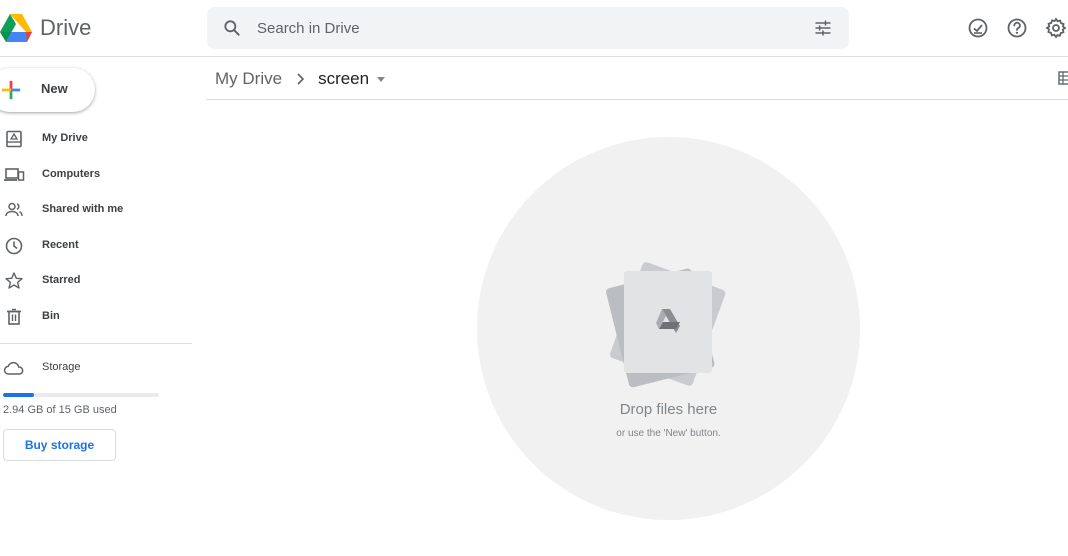 Image resolution: width=1068 pixels, height=556 pixels. I want to click on top-bar: Drive, so click(534, 28).